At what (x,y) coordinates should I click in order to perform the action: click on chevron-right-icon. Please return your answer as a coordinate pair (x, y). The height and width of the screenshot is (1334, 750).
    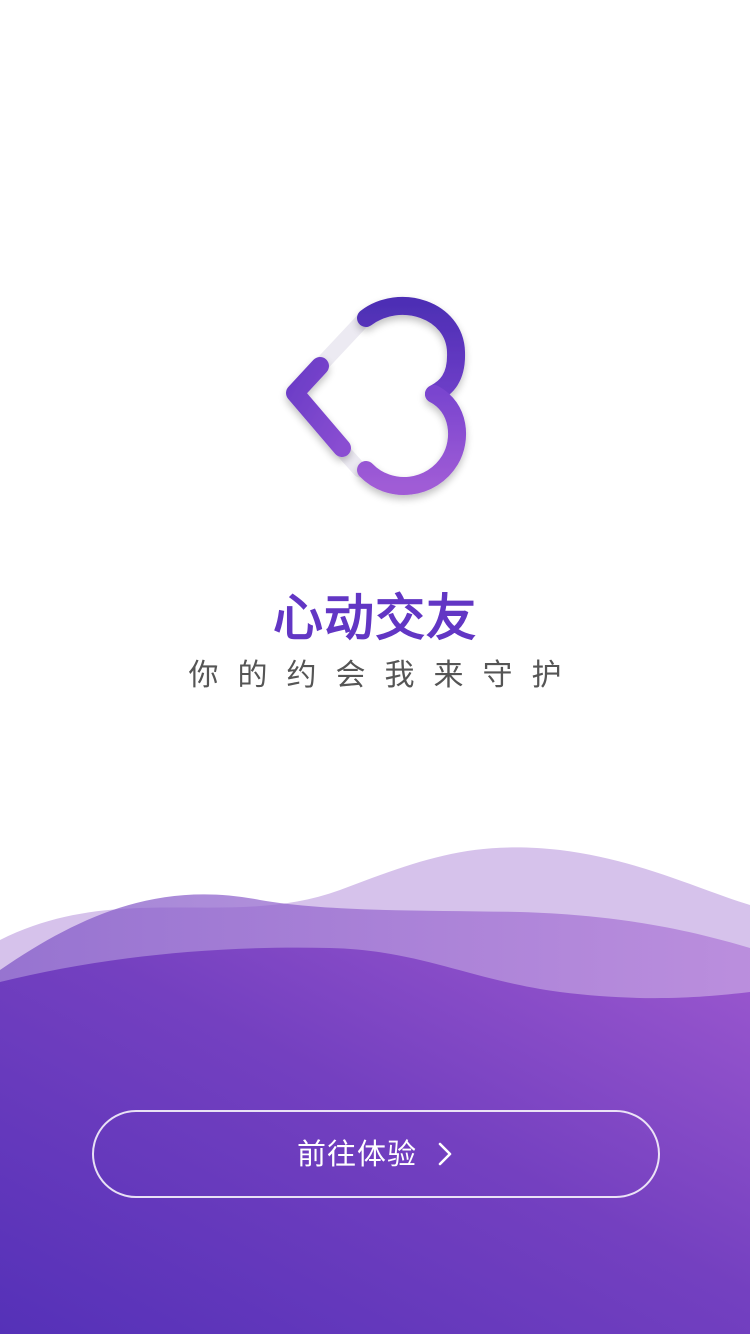
    Looking at the image, I should click on (445, 1154).